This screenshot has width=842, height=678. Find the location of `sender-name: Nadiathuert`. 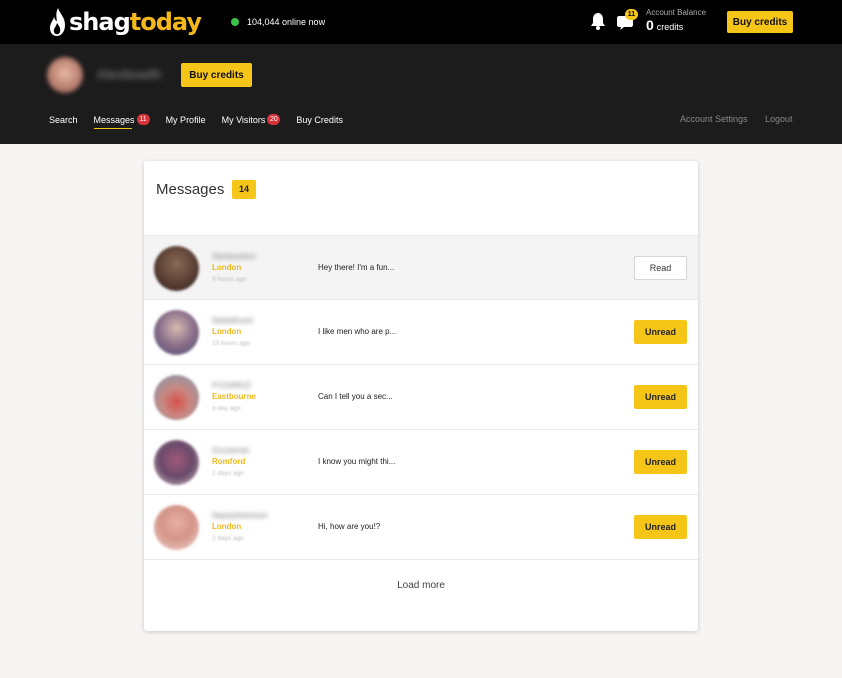

sender-name: Nadiathuert is located at coordinates (233, 320).